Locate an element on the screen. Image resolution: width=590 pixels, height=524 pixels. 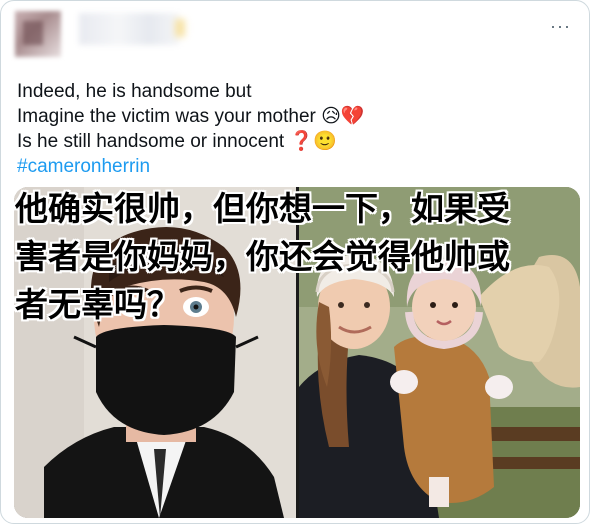
caption-line-1: 他确实很帅，但你想一下，如果受 is located at coordinates (262, 208).